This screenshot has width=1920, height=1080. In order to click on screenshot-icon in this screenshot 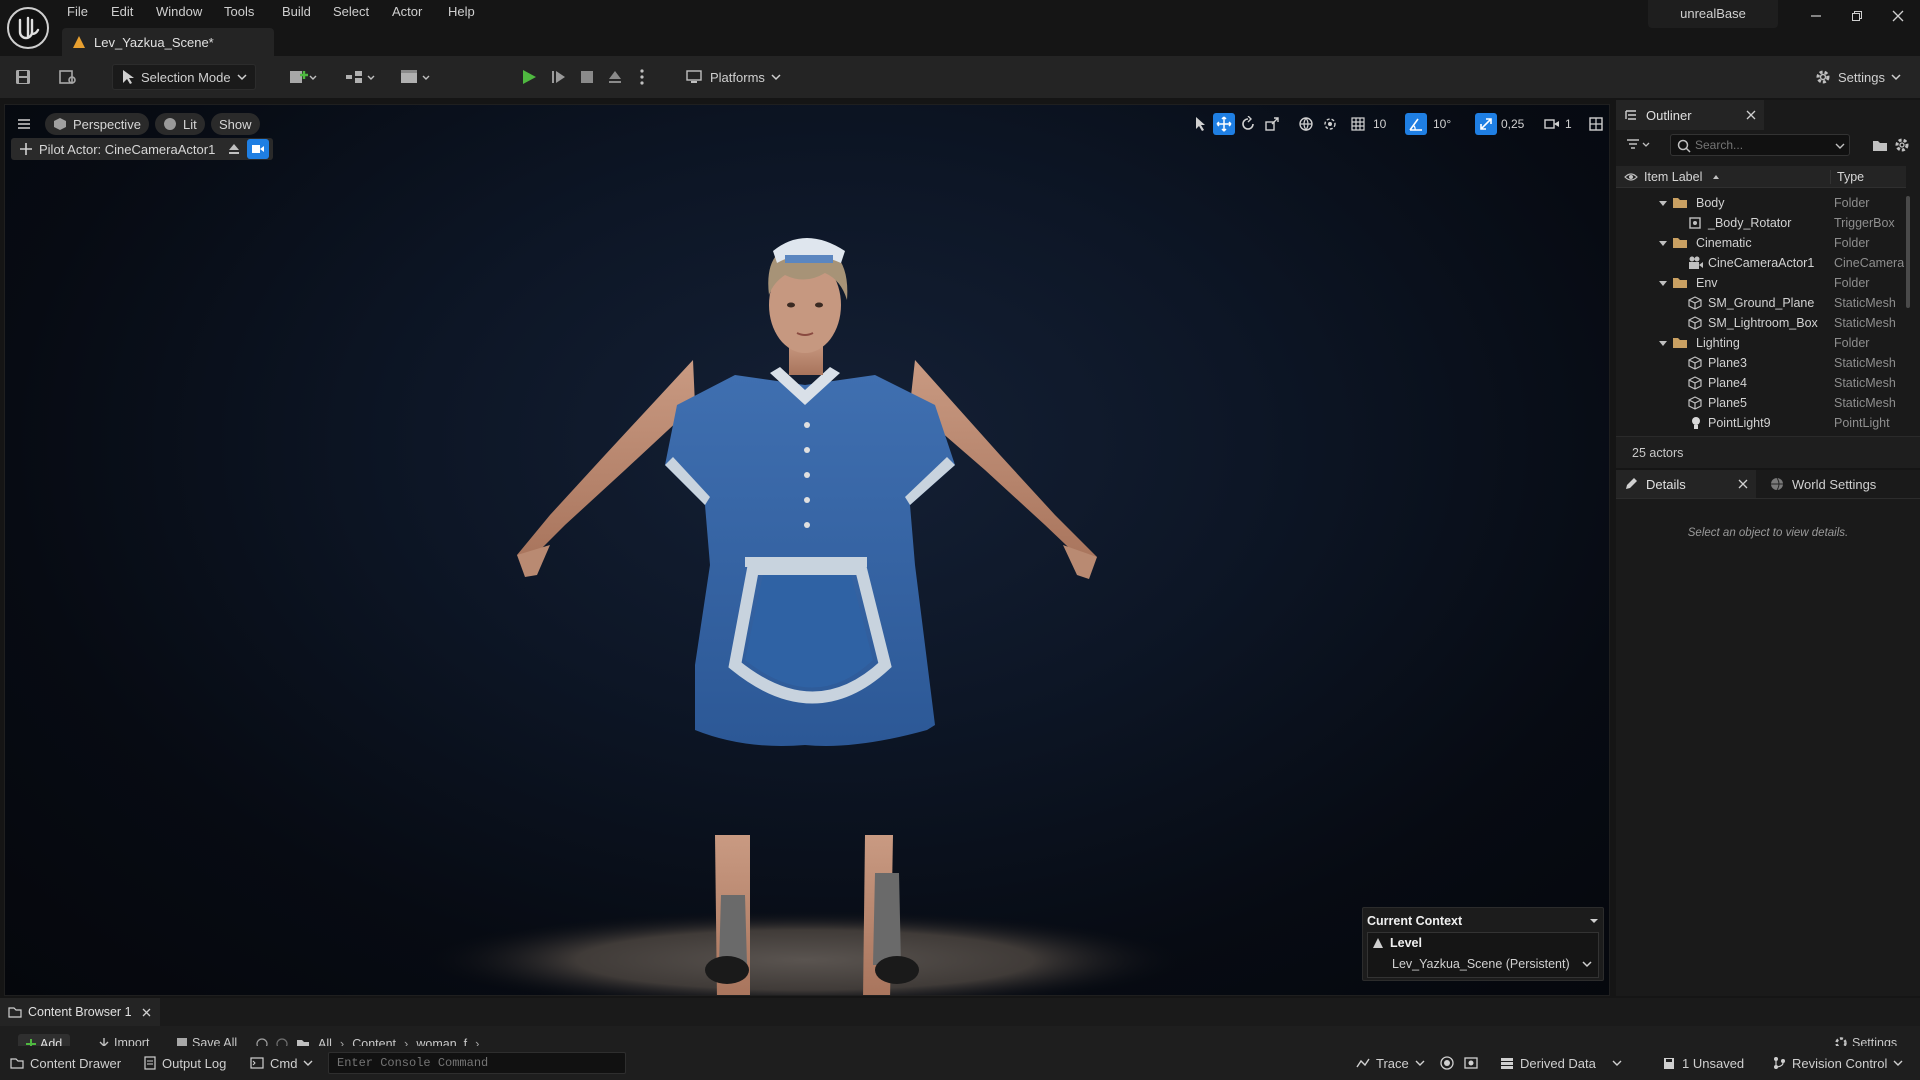, I will do `click(1471, 1063)`.